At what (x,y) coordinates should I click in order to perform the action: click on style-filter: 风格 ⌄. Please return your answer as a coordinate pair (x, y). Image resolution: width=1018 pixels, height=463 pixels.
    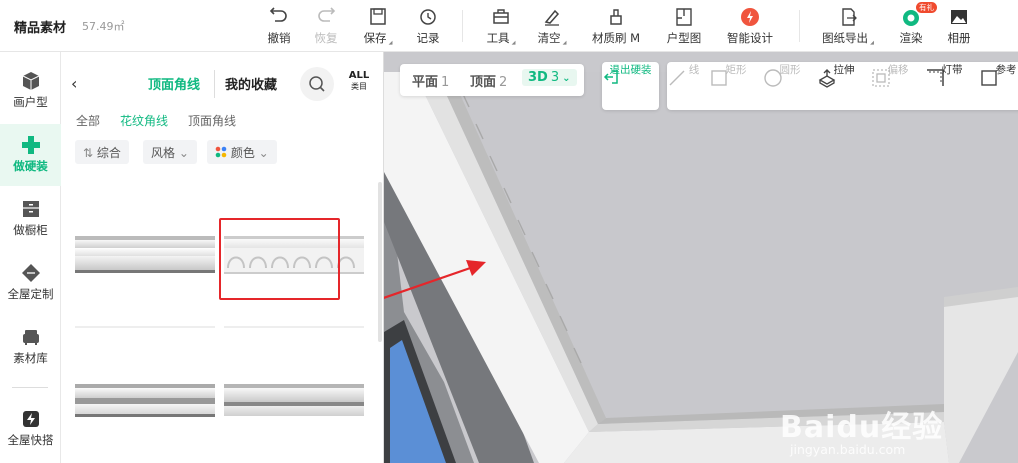
    Looking at the image, I should click on (170, 152).